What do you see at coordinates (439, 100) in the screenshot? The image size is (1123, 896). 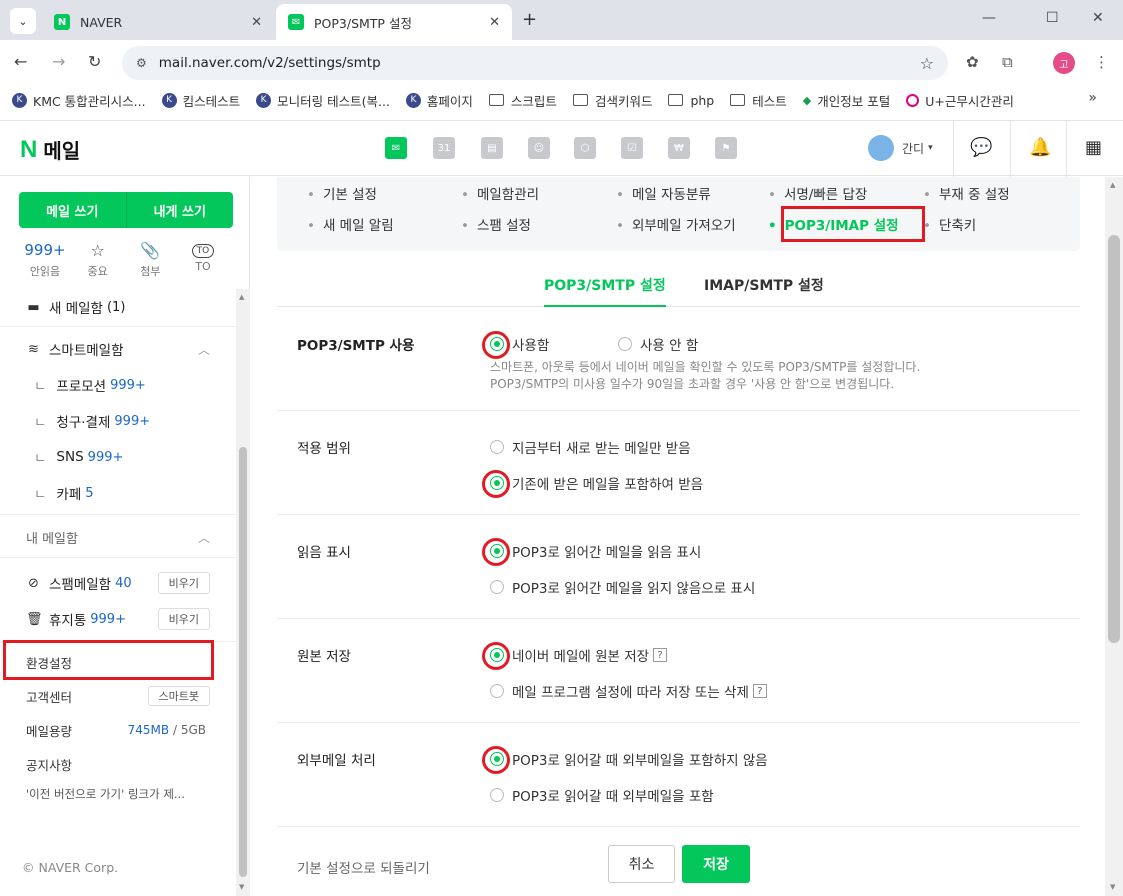 I see `bookmark-item: K 홈페이지` at bounding box center [439, 100].